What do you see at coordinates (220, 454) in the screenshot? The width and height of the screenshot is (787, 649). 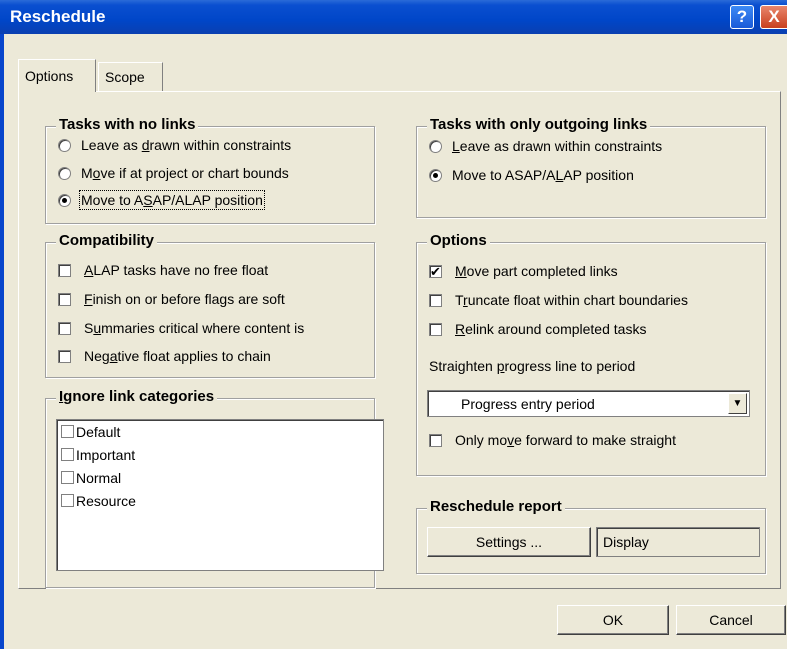 I see `list-item: Important` at bounding box center [220, 454].